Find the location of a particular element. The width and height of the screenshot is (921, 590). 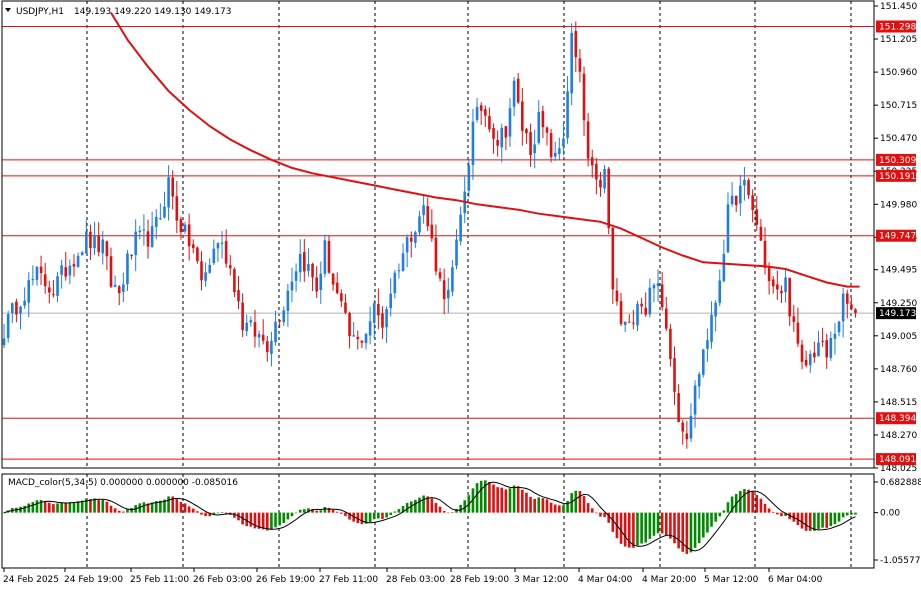

x-tick-label: 28 Feb 19:00 is located at coordinates (479, 580).